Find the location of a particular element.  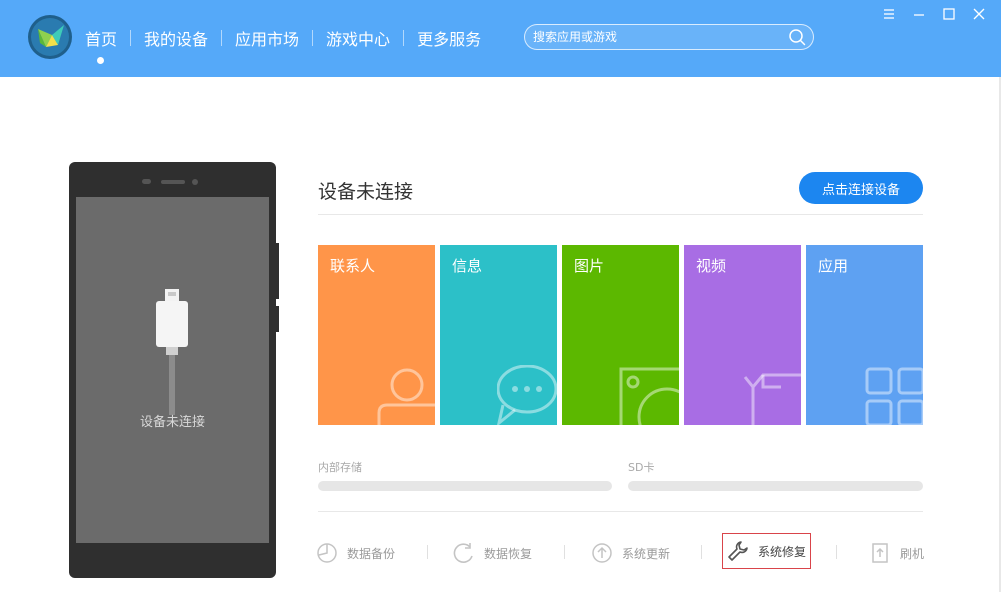

active-nav-indicator is located at coordinates (100, 60).